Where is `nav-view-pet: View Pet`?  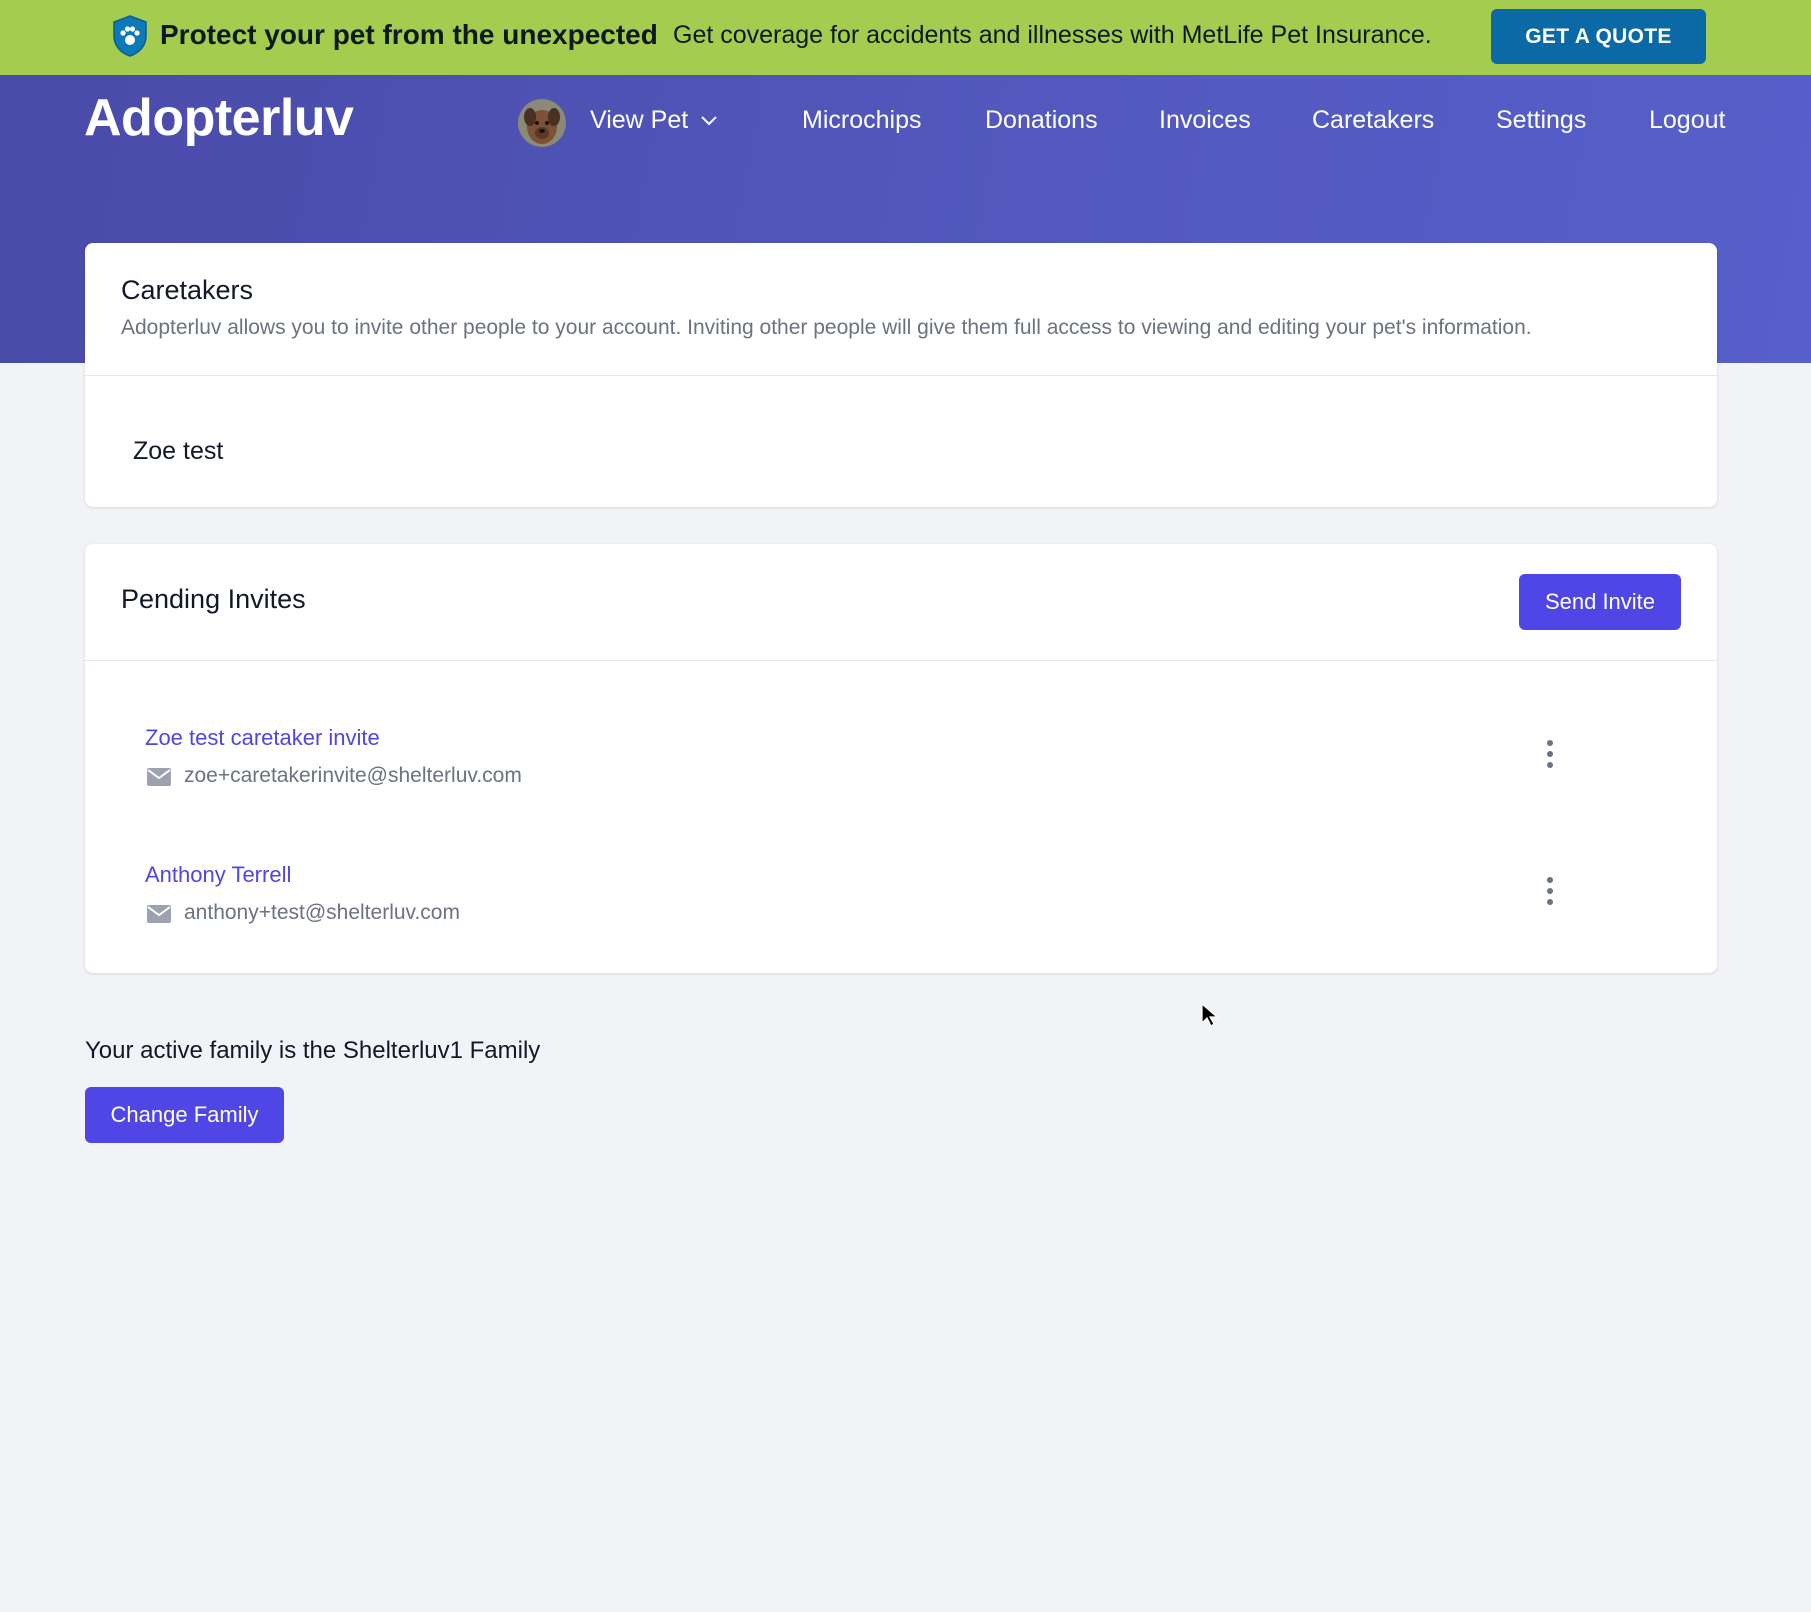 nav-view-pet: View Pet is located at coordinates (653, 120).